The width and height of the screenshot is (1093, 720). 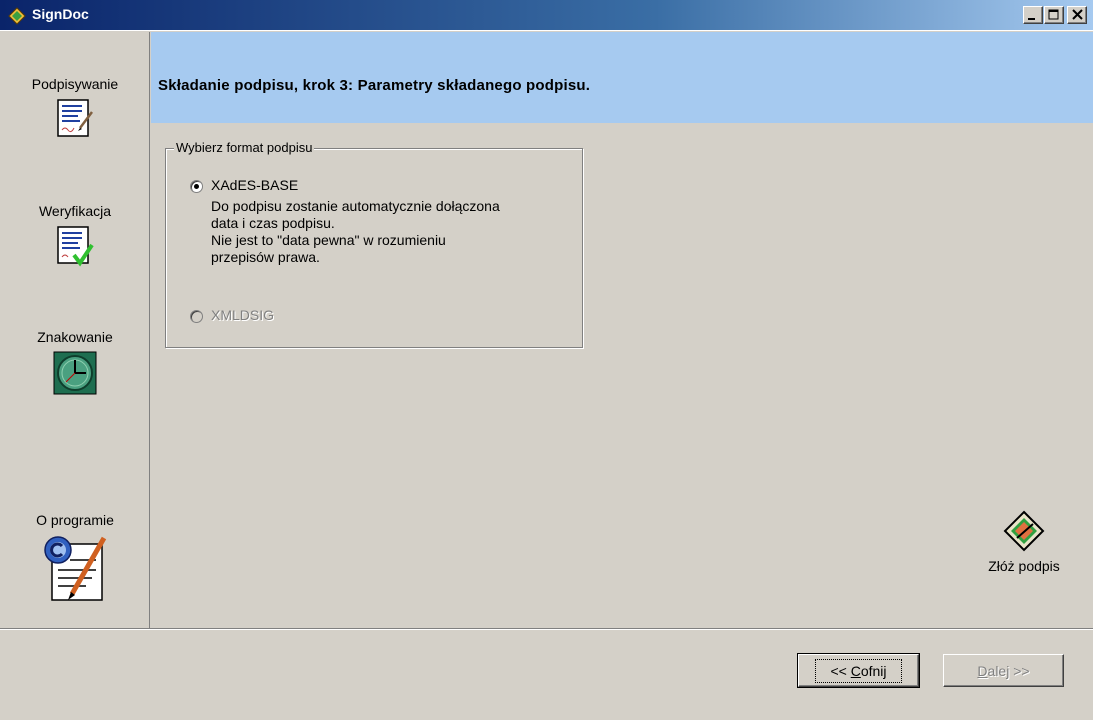 What do you see at coordinates (873, 670) in the screenshot?
I see `back-rest: ofnij` at bounding box center [873, 670].